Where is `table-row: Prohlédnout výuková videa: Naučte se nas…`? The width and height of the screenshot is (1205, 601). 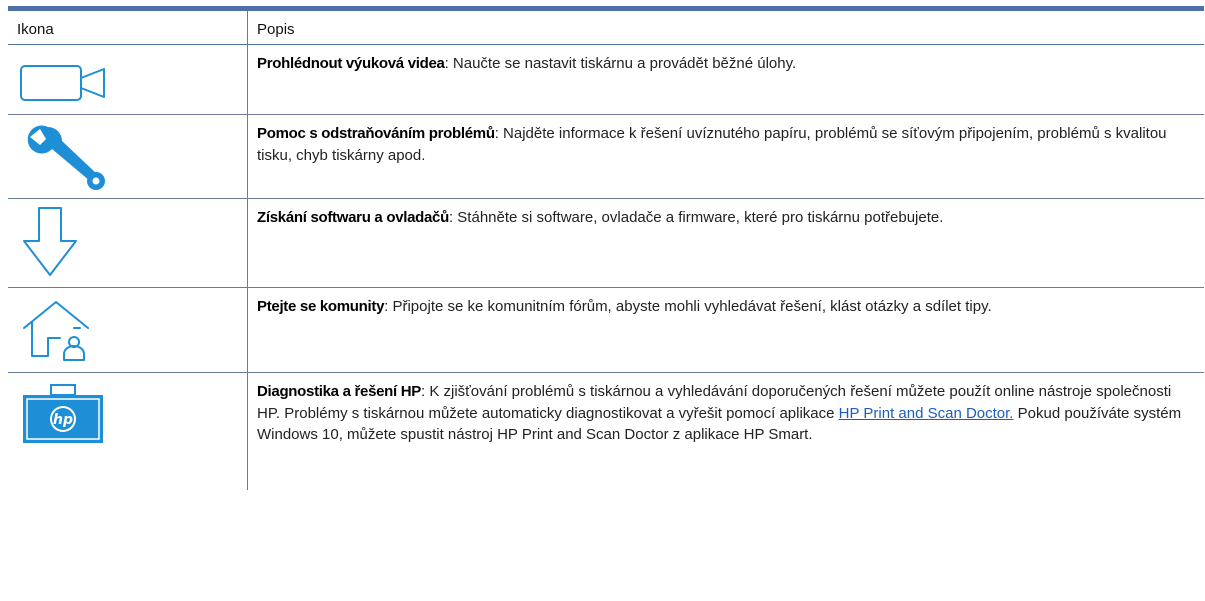 table-row: Prohlédnout výuková videa: Naučte se nas… is located at coordinates (606, 80).